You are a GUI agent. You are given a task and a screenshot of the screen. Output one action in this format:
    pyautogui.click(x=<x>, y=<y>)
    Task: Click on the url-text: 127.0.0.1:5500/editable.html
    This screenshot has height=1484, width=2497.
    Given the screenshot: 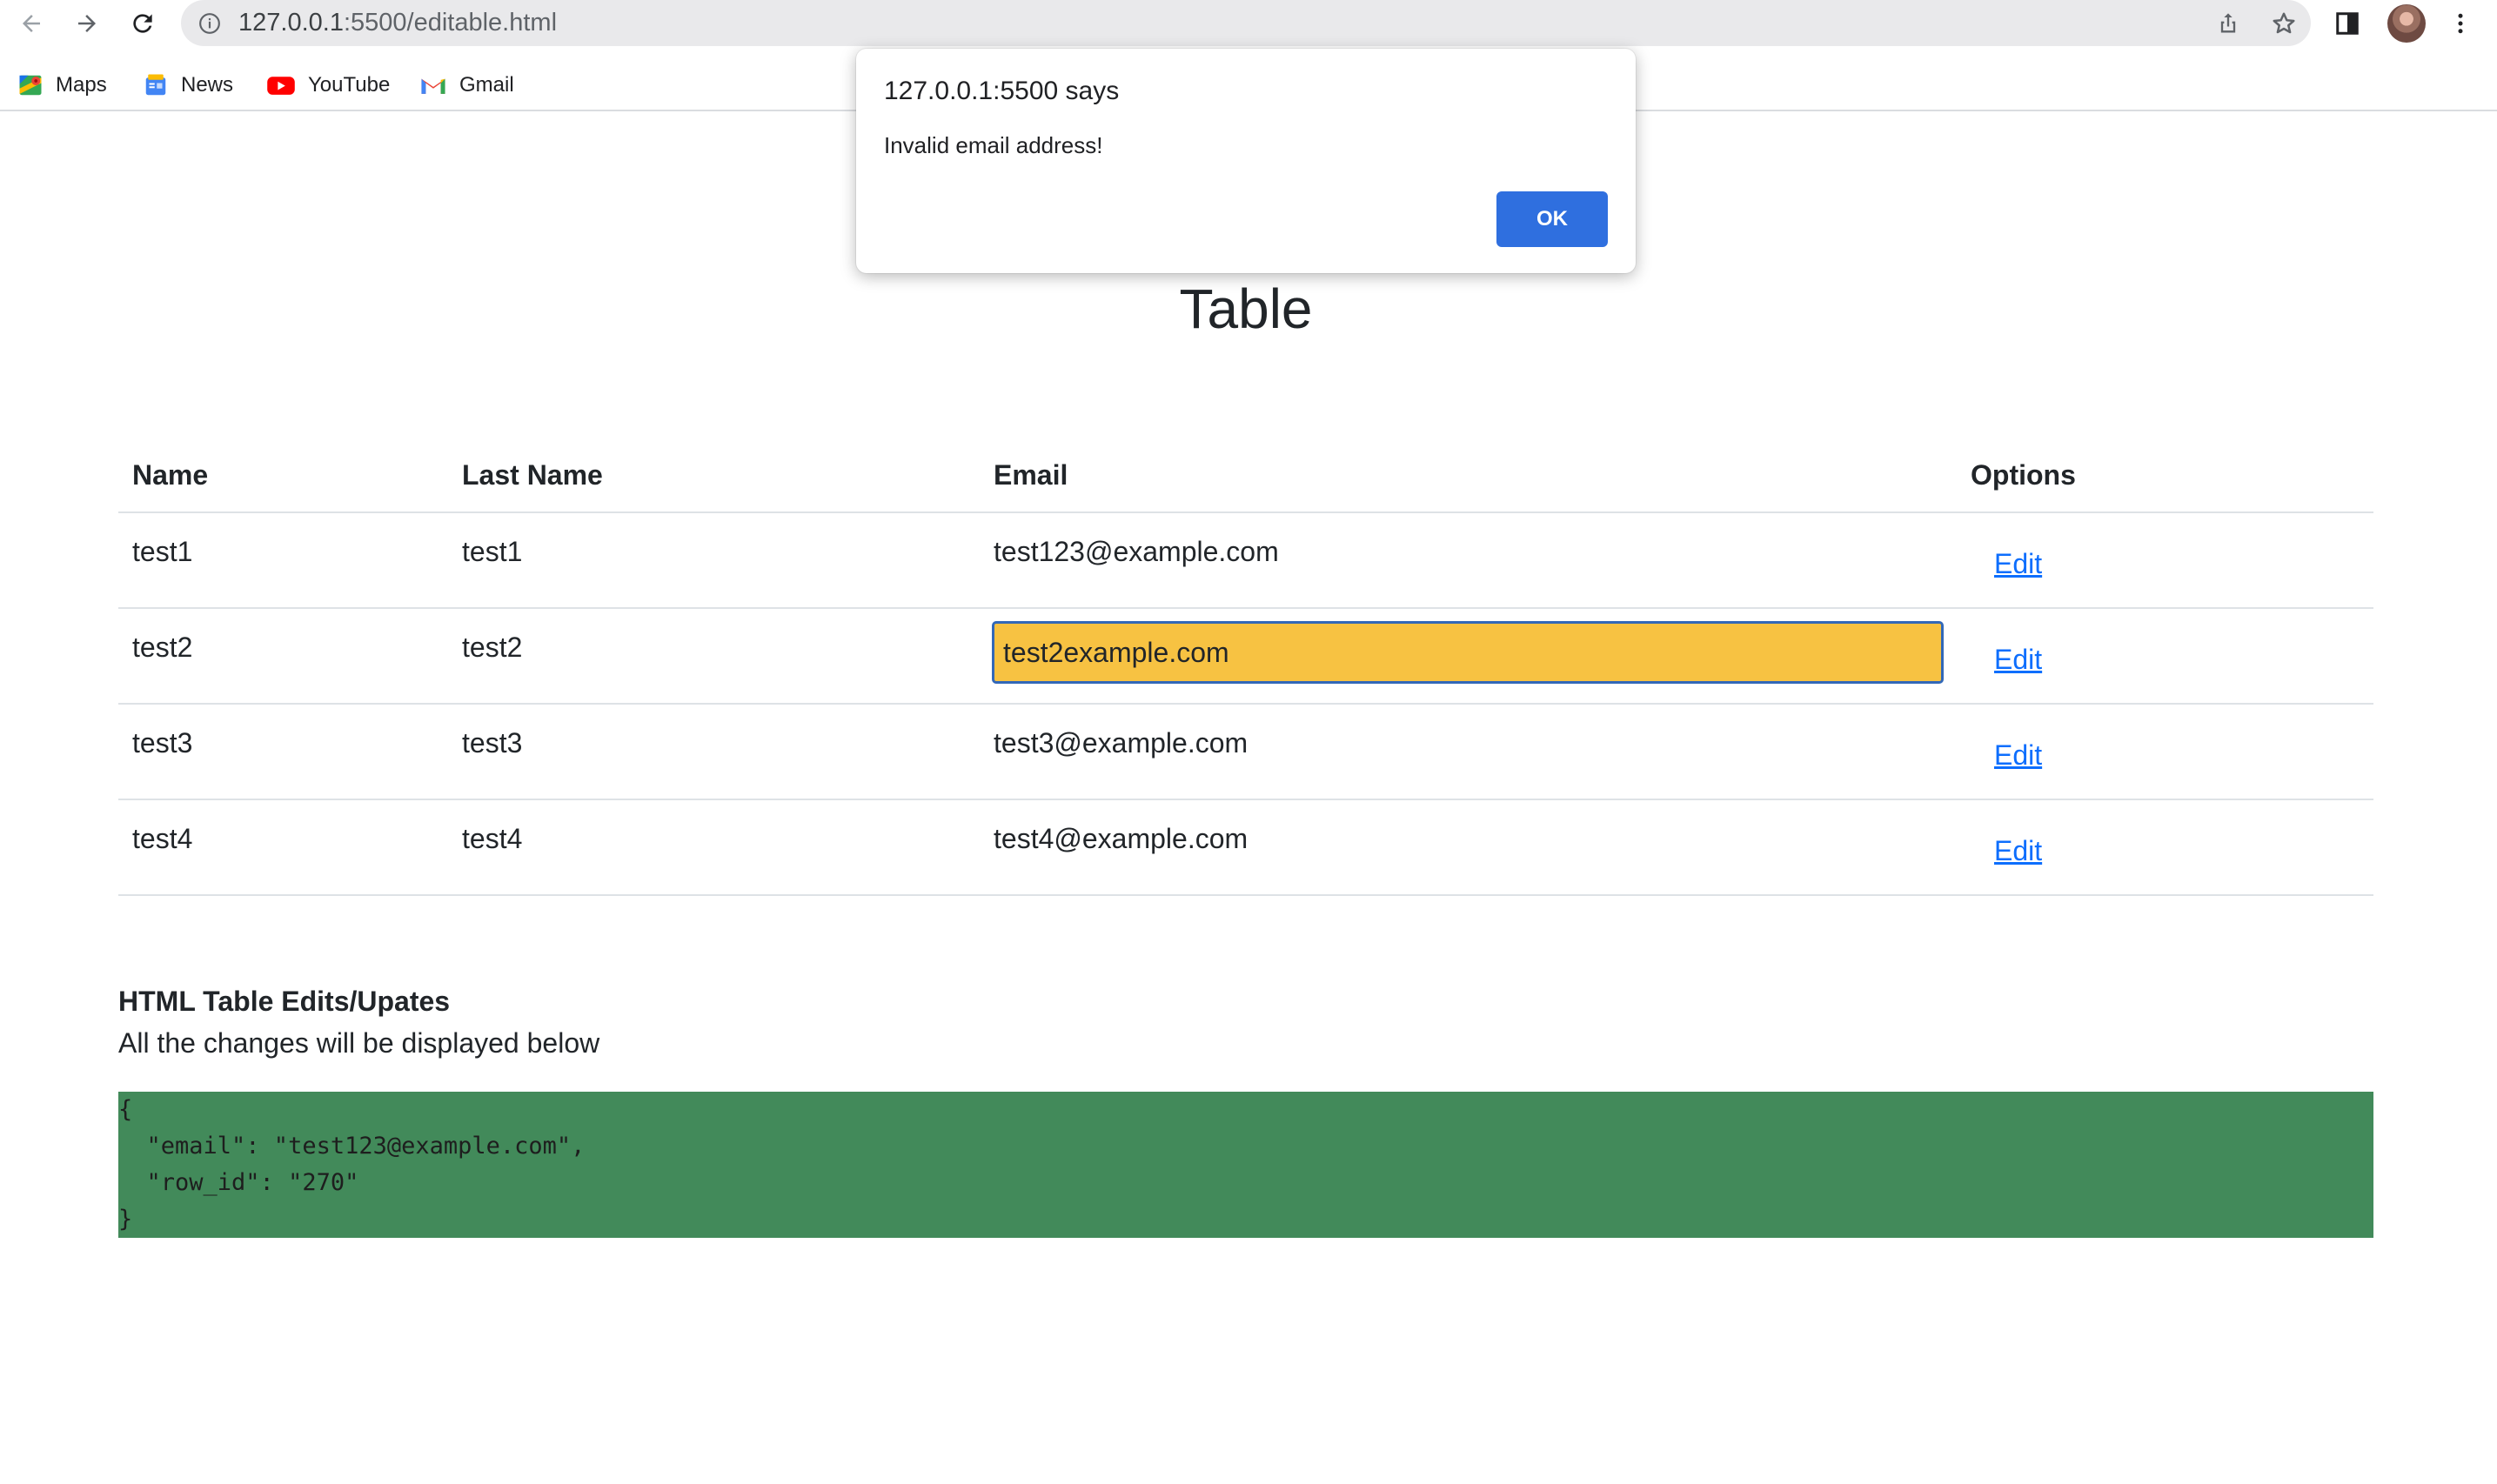 What is the action you would take?
    pyautogui.click(x=398, y=23)
    